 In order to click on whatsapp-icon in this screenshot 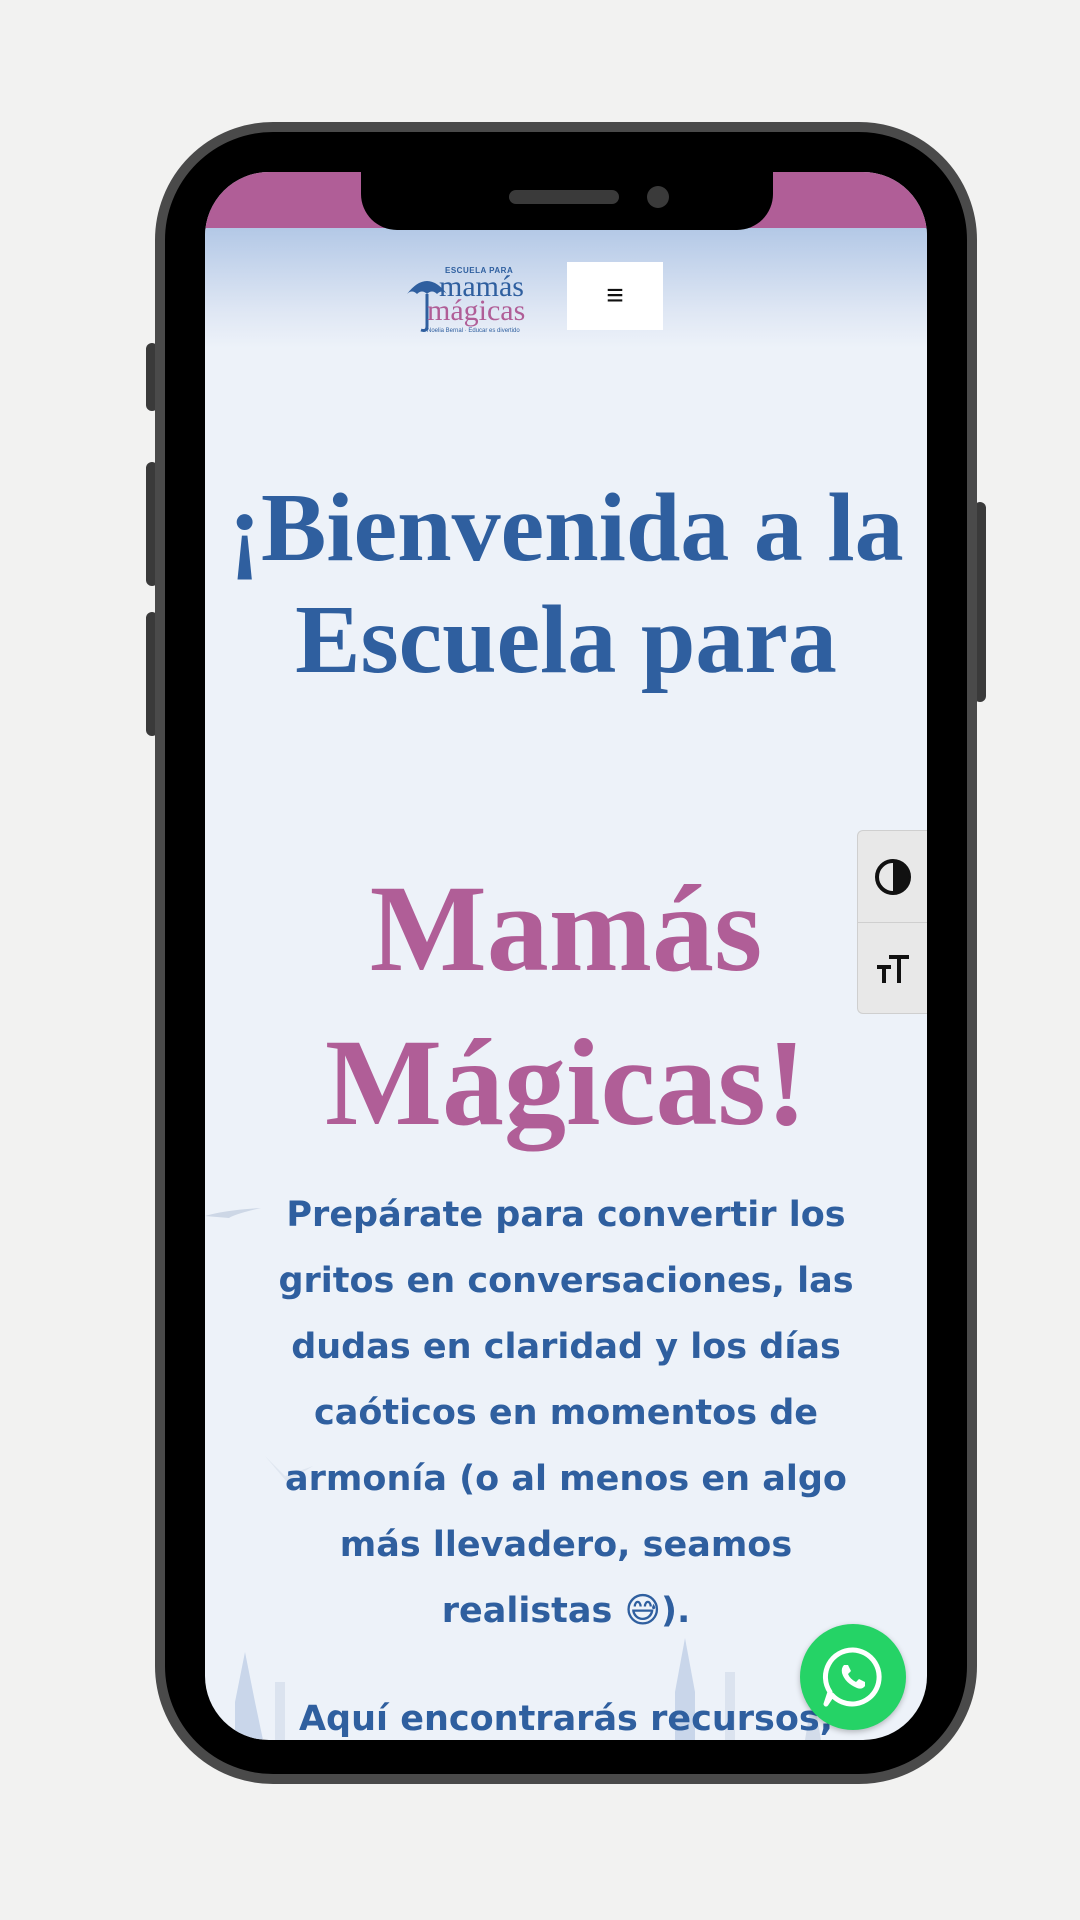, I will do `click(852, 1677)`.